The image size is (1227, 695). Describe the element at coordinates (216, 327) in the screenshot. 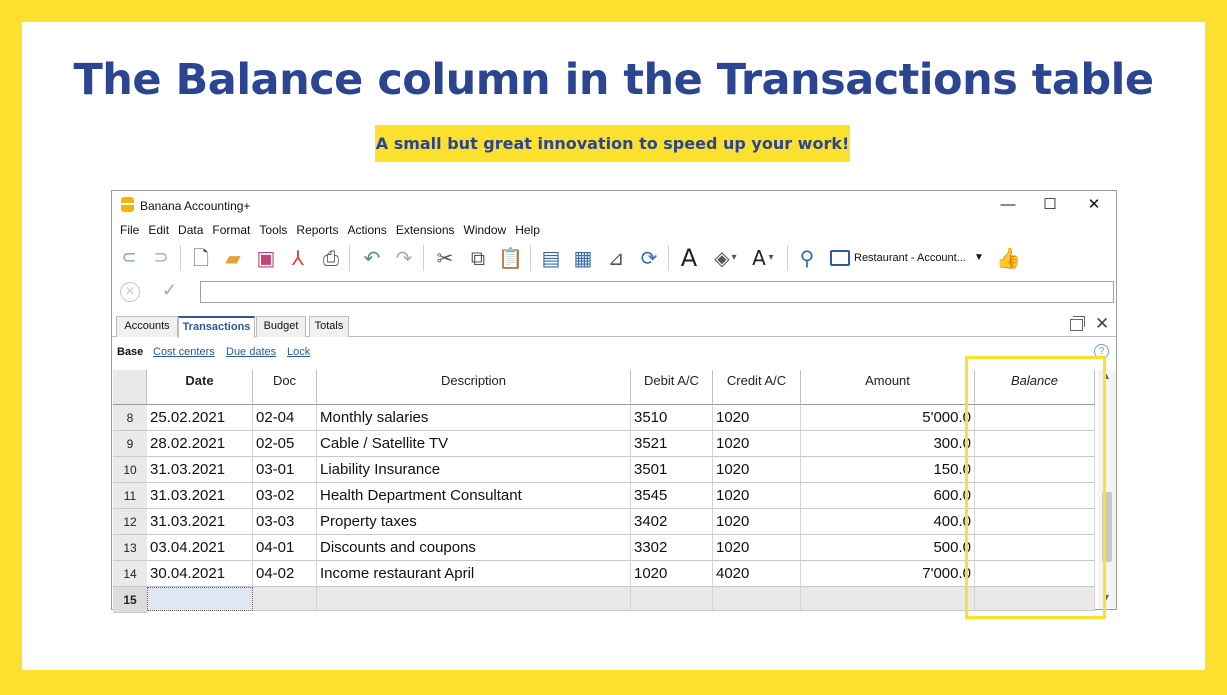

I see `tab-transactions: Transactions` at that location.